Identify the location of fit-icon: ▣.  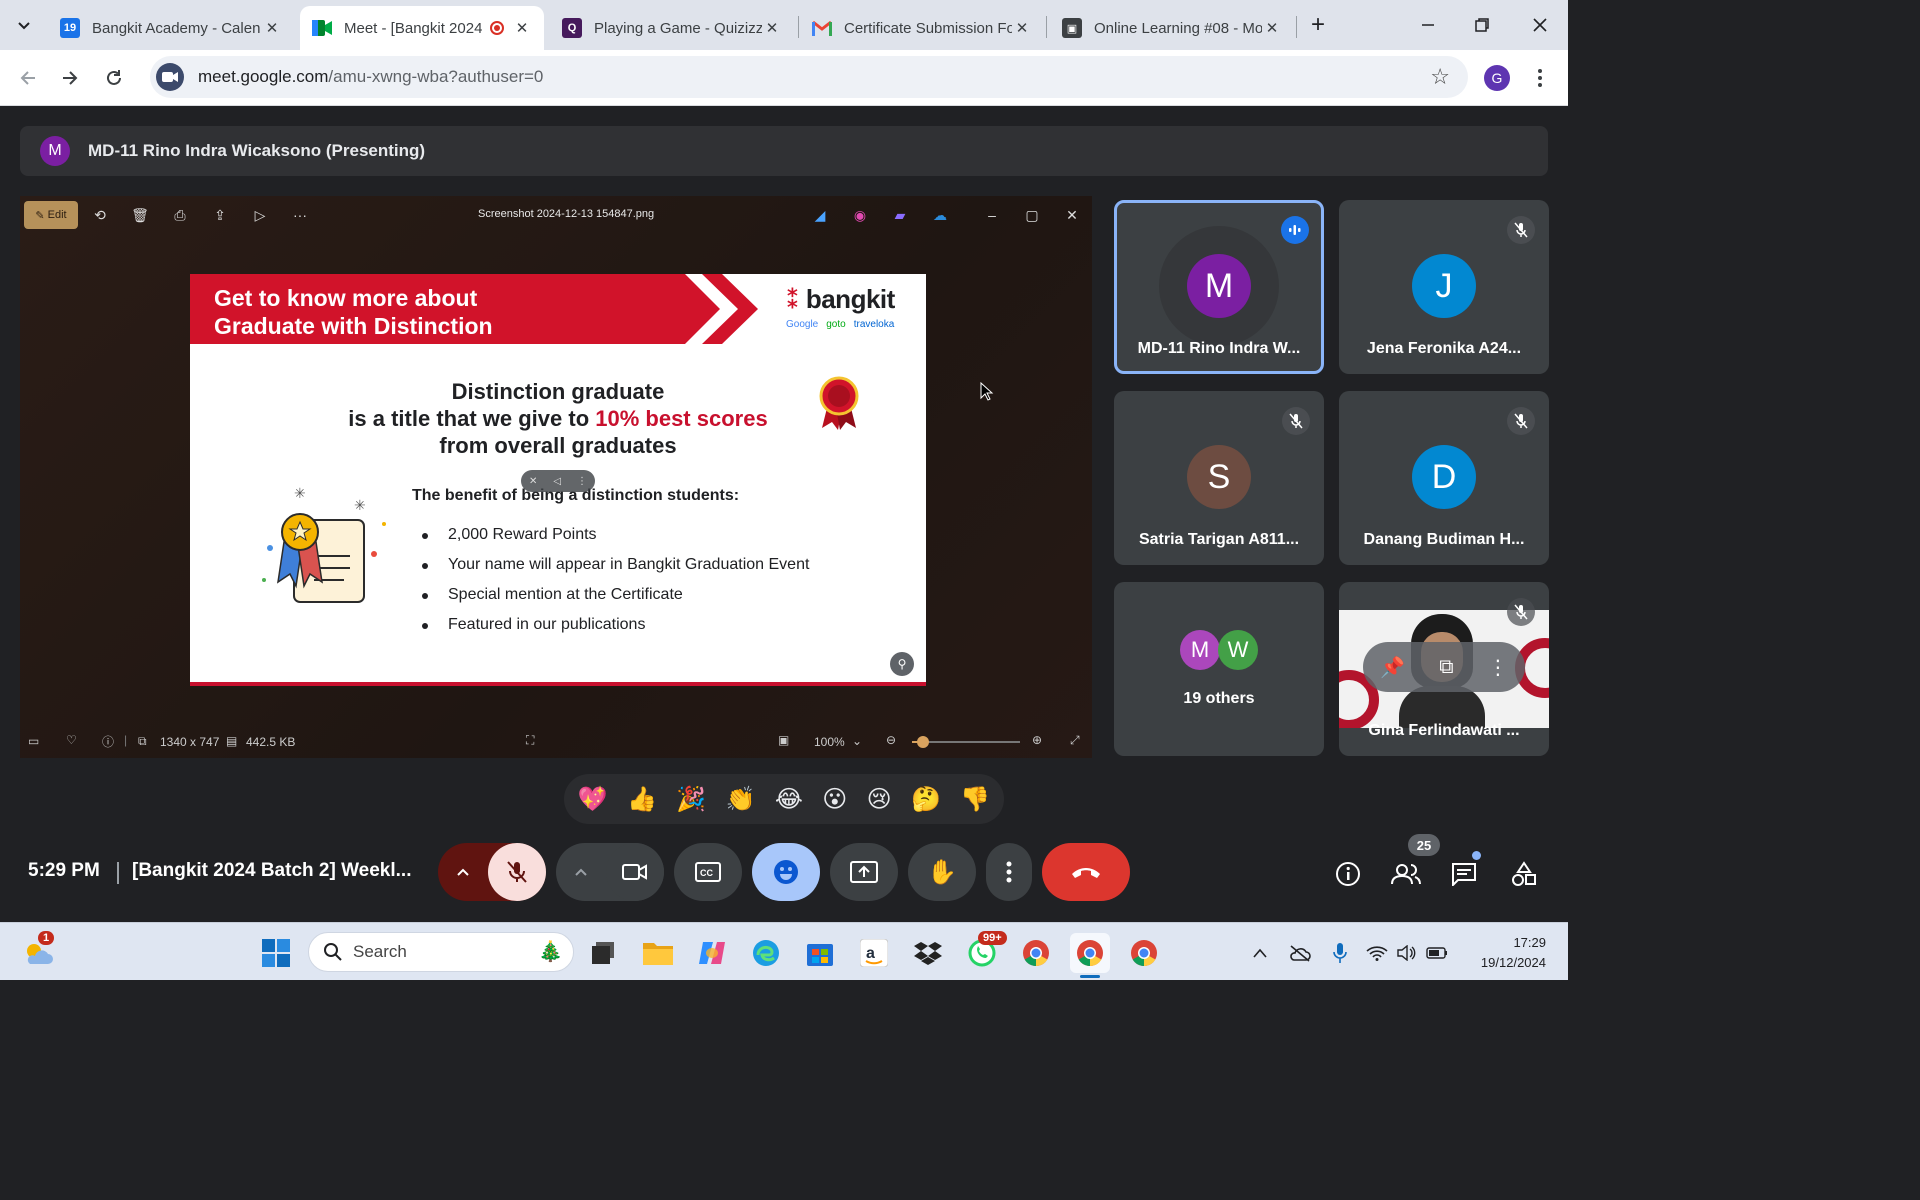
(784, 740).